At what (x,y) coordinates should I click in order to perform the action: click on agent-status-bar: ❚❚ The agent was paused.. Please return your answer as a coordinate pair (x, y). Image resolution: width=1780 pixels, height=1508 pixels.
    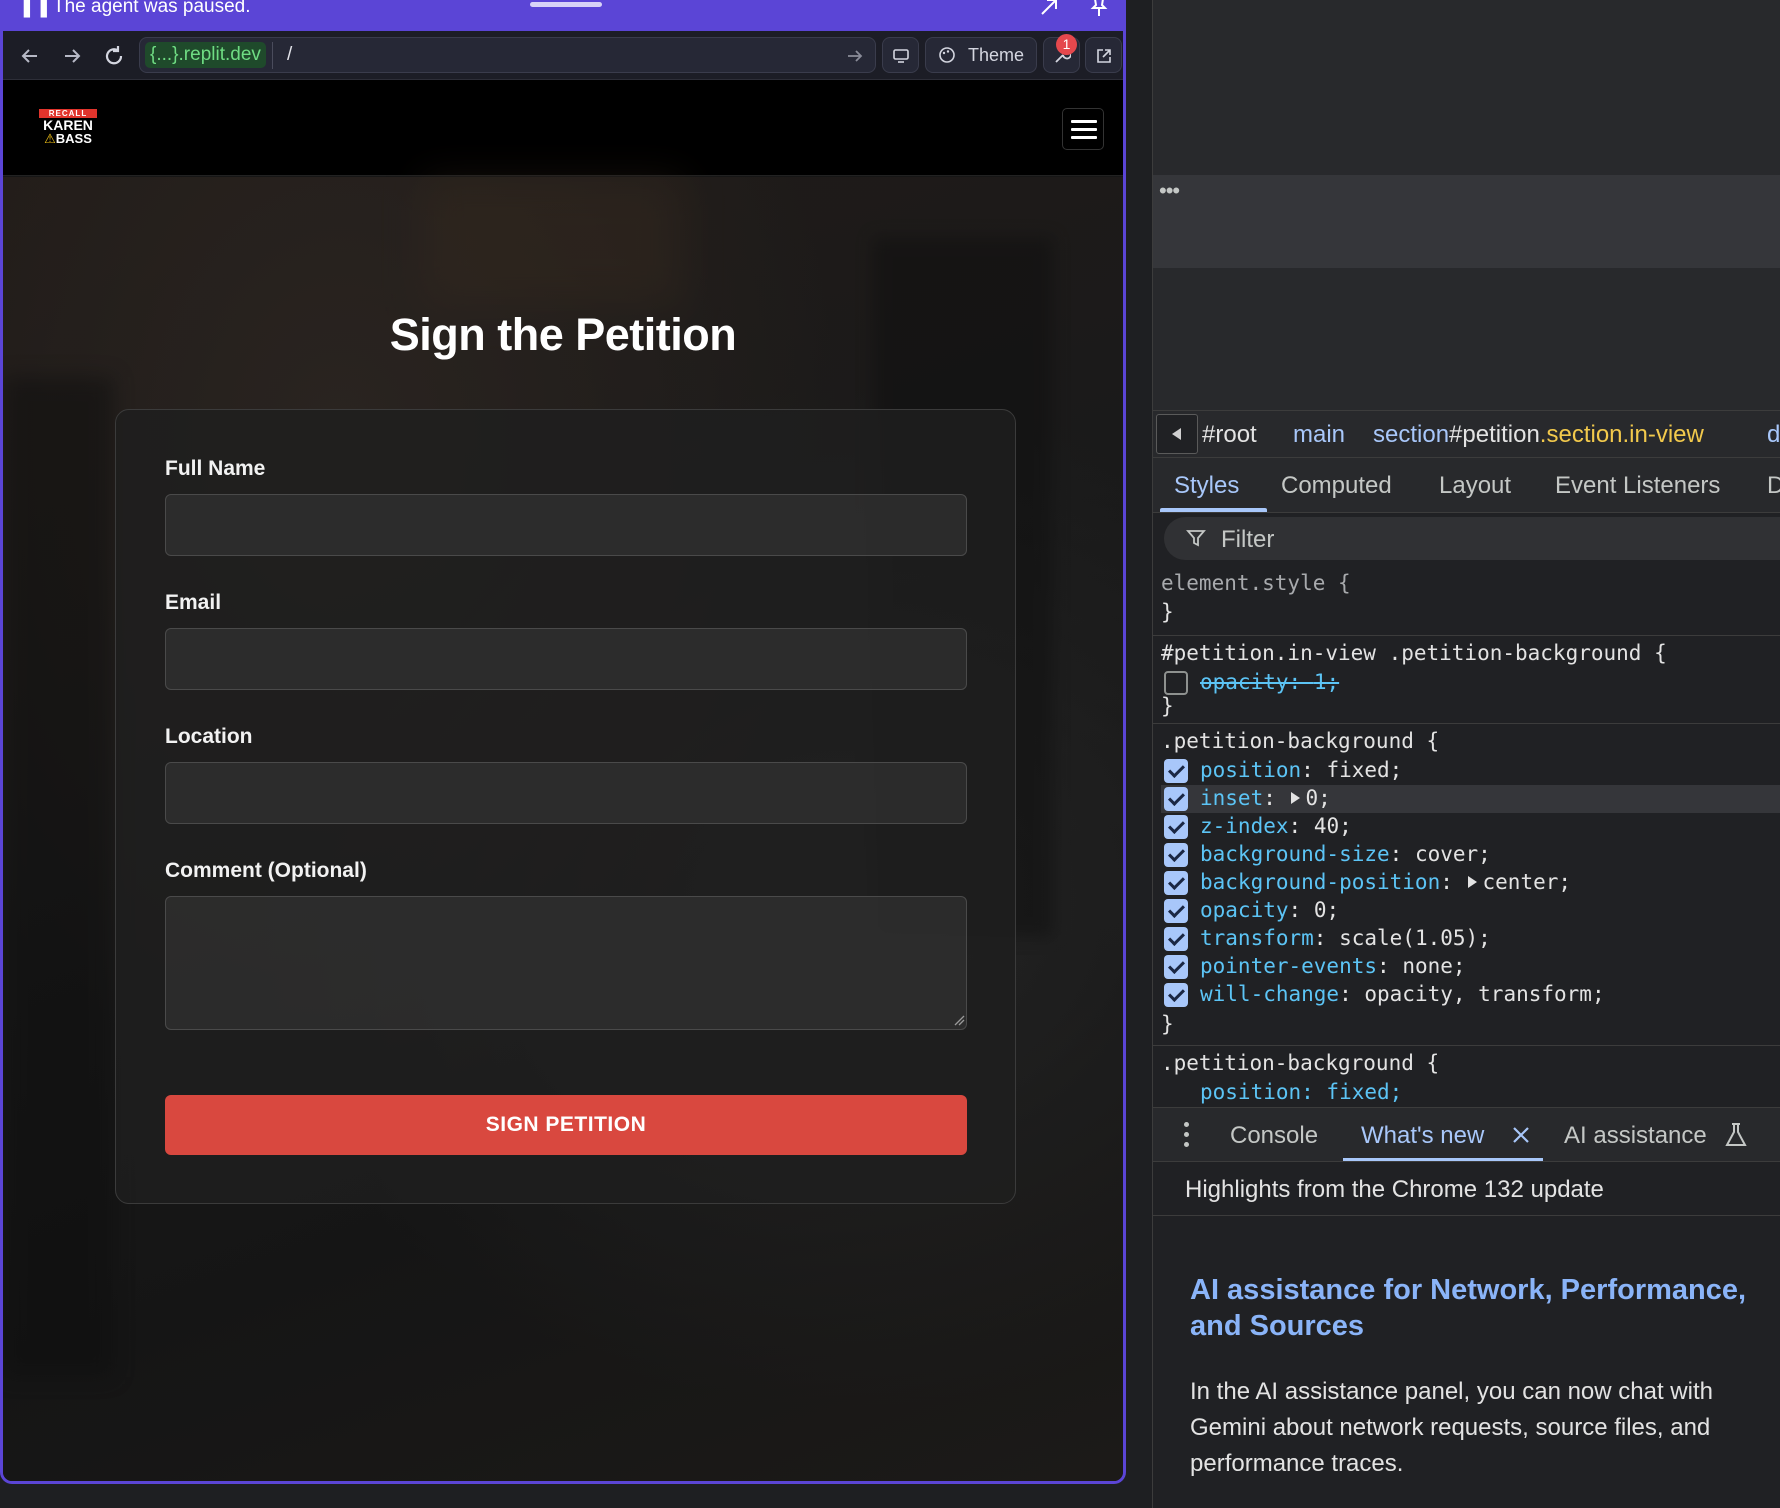
    Looking at the image, I should click on (563, 15).